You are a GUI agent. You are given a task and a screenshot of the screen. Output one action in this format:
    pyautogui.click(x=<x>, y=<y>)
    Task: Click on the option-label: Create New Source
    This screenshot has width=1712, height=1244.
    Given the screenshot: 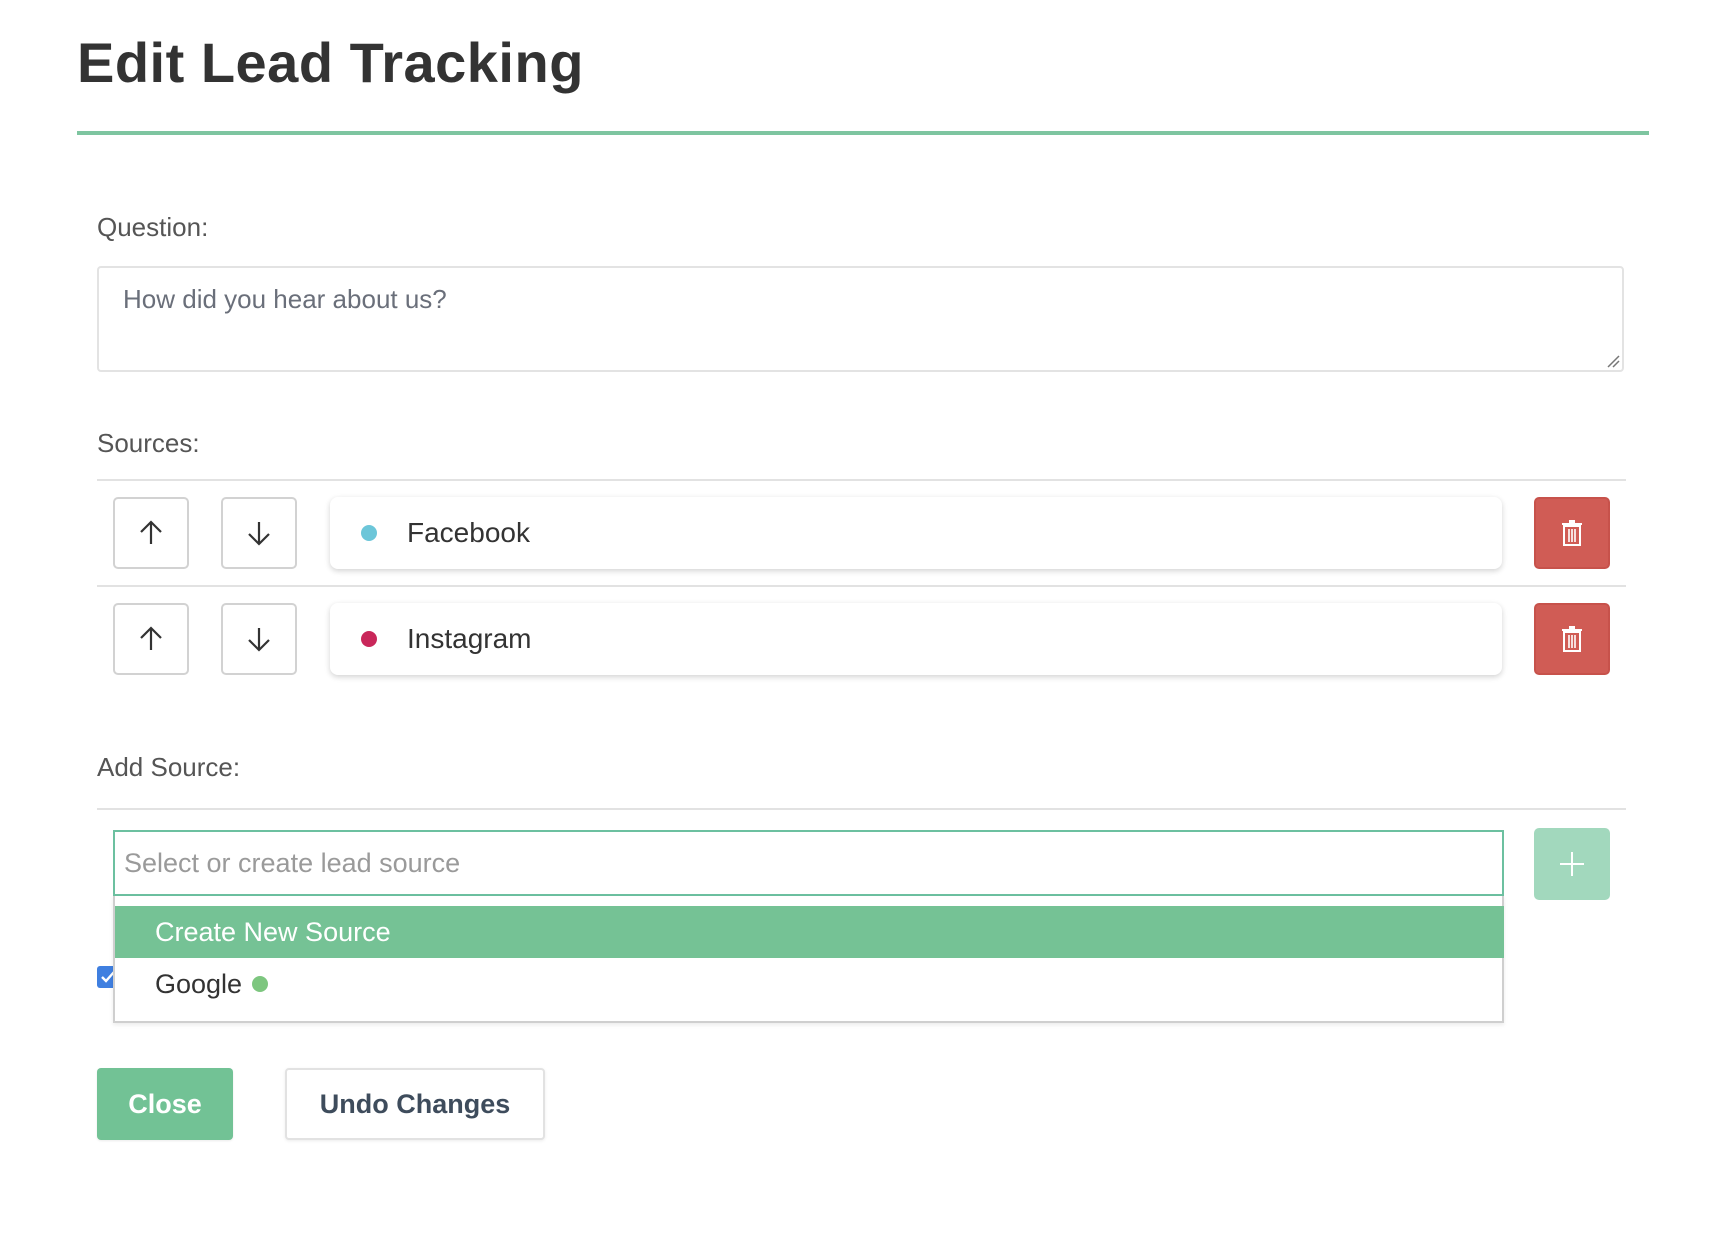 What is the action you would take?
    pyautogui.click(x=273, y=931)
    